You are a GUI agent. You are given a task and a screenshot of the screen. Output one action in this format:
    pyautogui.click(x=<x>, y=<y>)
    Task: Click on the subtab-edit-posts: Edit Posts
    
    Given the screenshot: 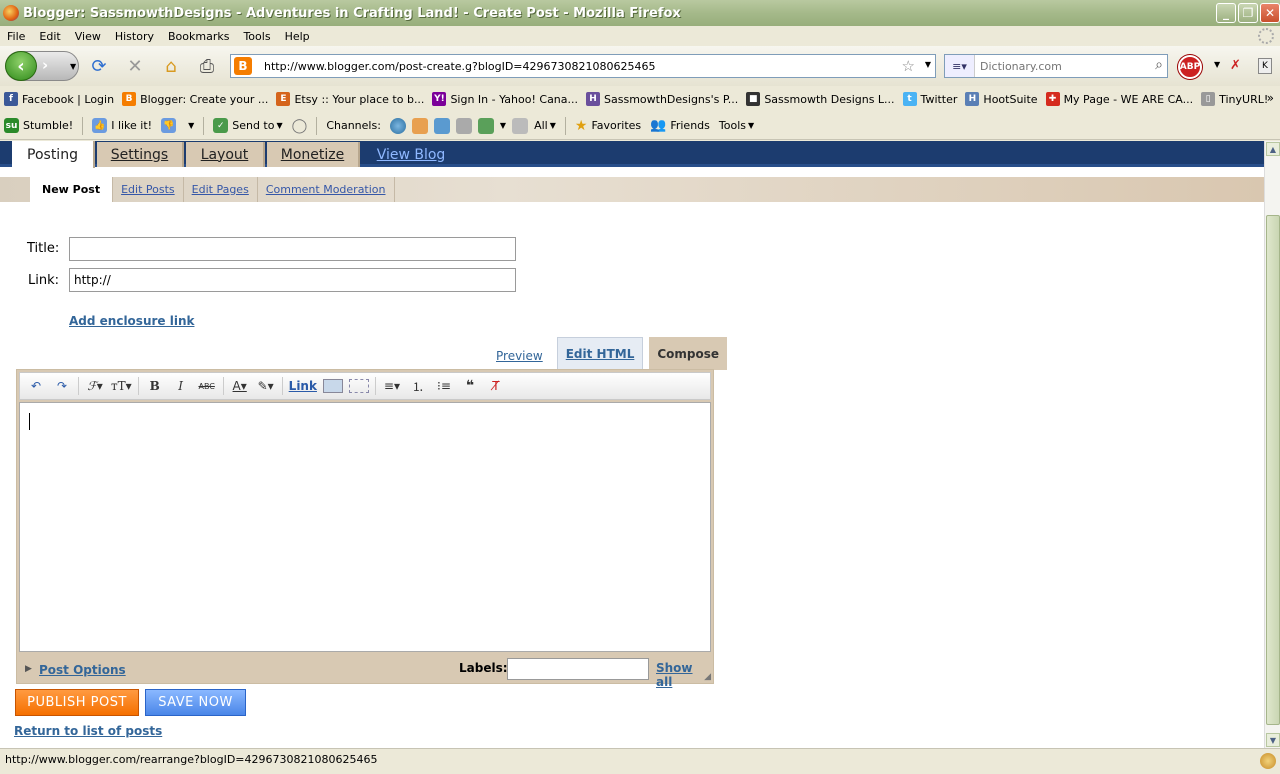 What is the action you would take?
    pyautogui.click(x=148, y=189)
    